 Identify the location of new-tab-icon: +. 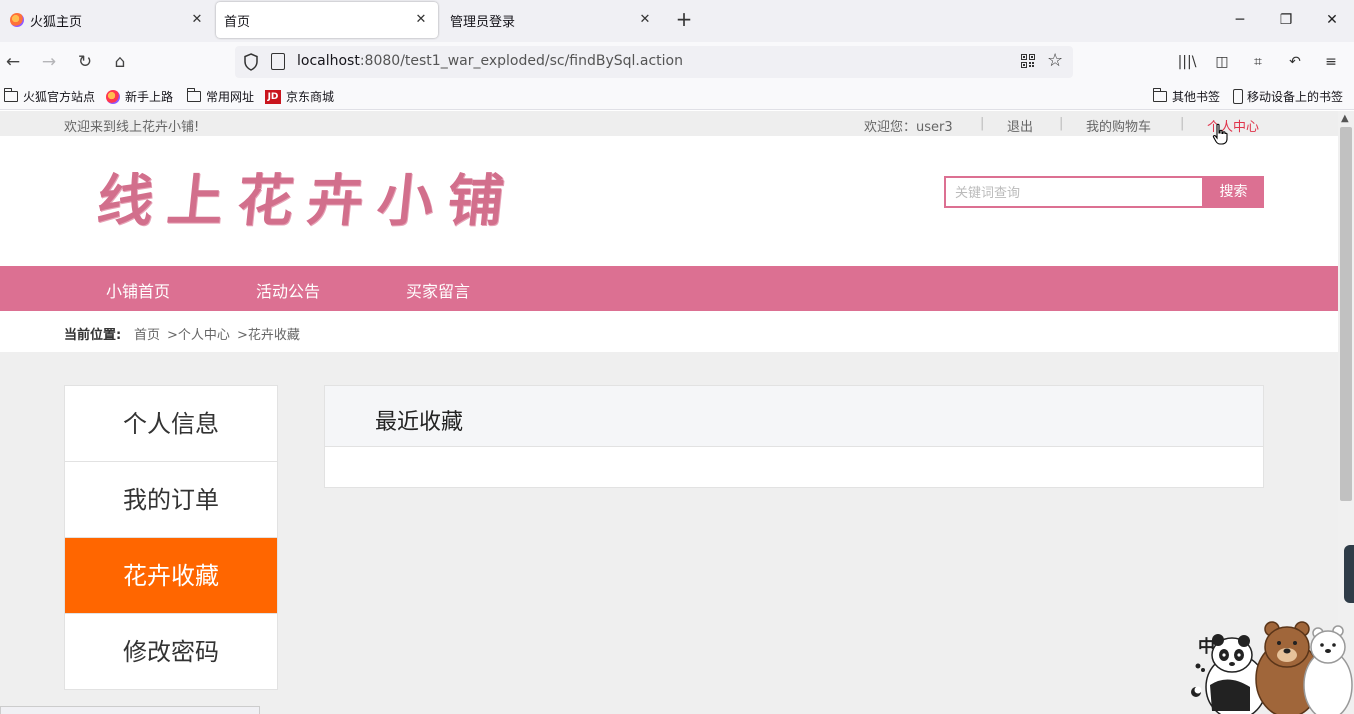
(684, 20).